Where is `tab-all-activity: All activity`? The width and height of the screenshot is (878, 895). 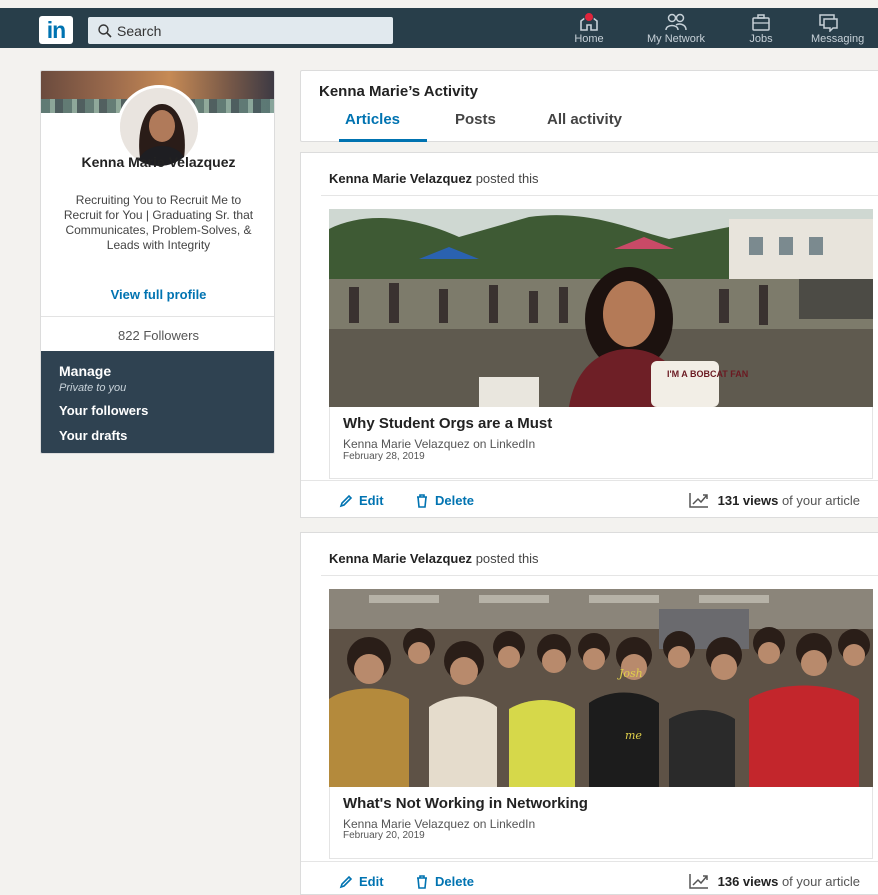
tab-all-activity: All activity is located at coordinates (584, 119).